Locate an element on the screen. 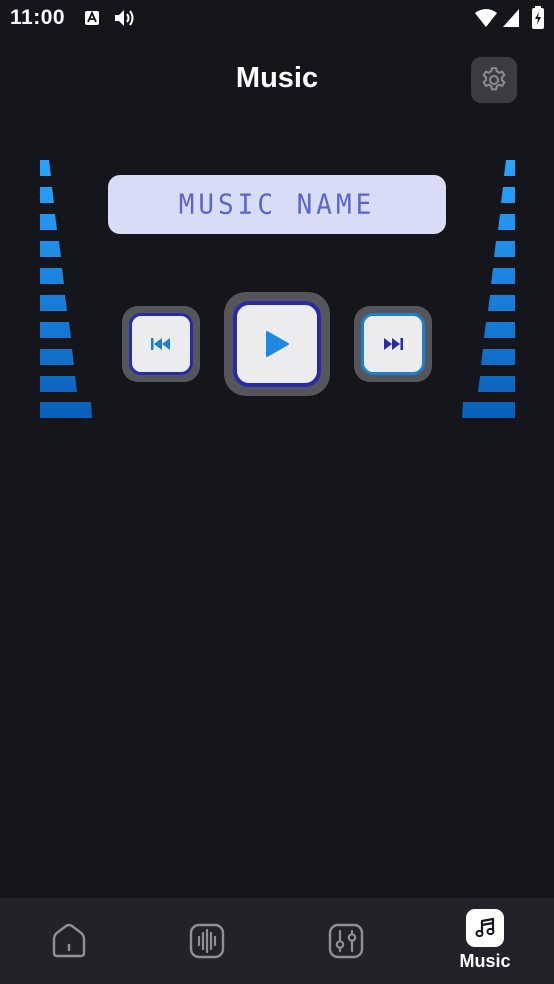 The height and width of the screenshot is (984, 554). gear-icon is located at coordinates (494, 79).